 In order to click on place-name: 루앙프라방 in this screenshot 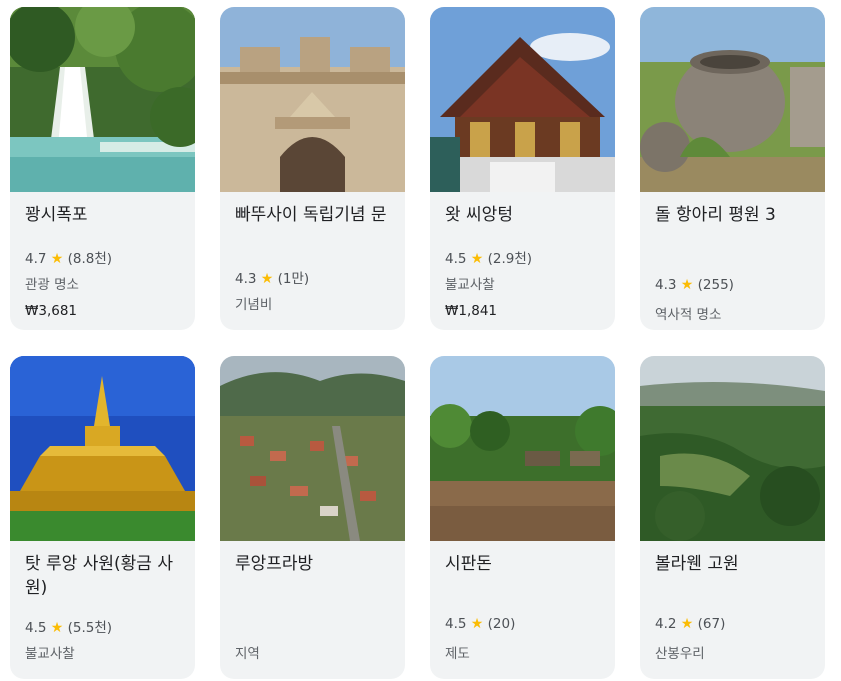, I will do `click(274, 564)`.